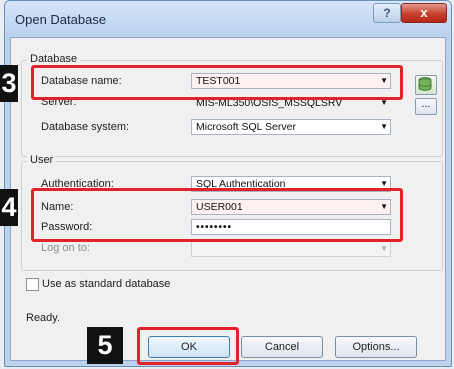  What do you see at coordinates (387, 13) in the screenshot?
I see `help-button: ?` at bounding box center [387, 13].